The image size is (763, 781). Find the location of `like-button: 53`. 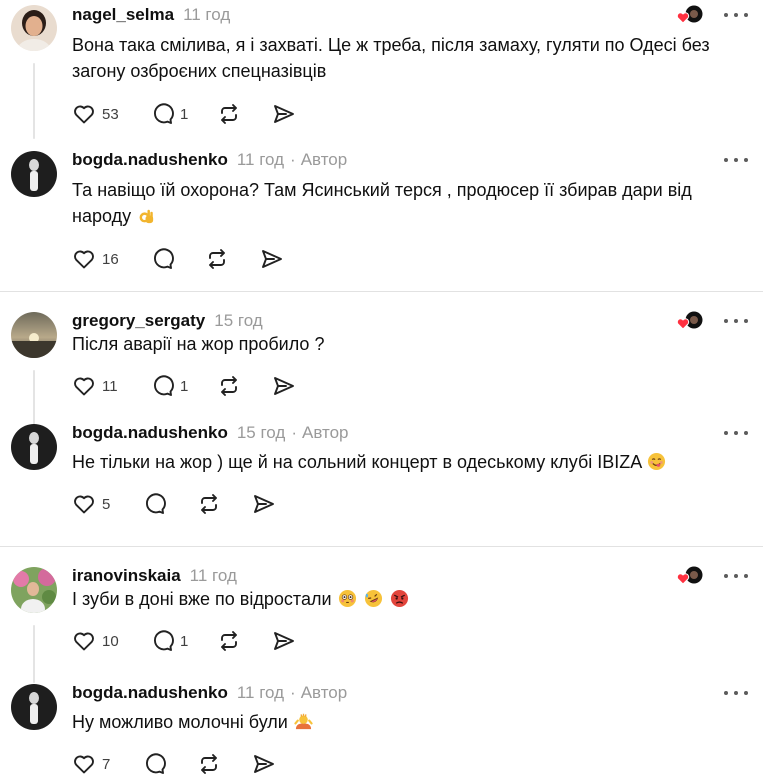

like-button: 53 is located at coordinates (111, 114).